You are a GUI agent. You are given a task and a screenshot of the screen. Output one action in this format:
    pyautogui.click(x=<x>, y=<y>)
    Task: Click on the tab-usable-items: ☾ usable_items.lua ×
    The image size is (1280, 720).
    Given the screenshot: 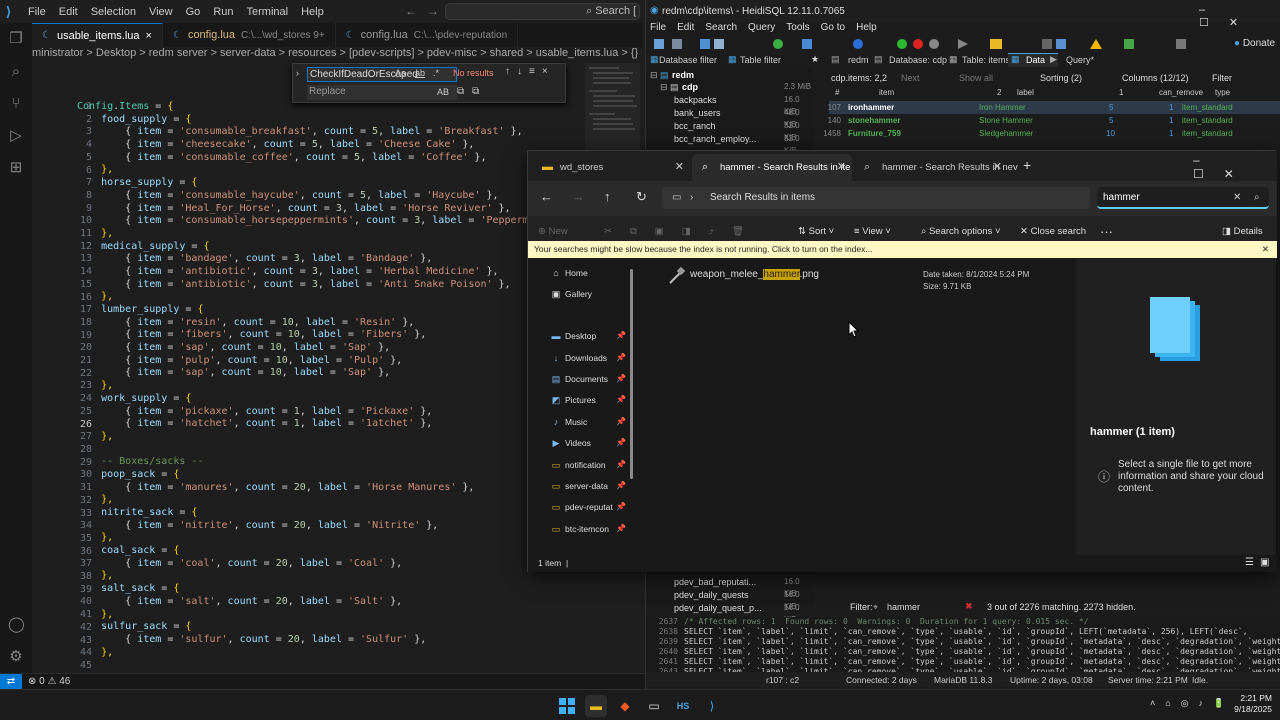 What is the action you would take?
    pyautogui.click(x=97, y=35)
    